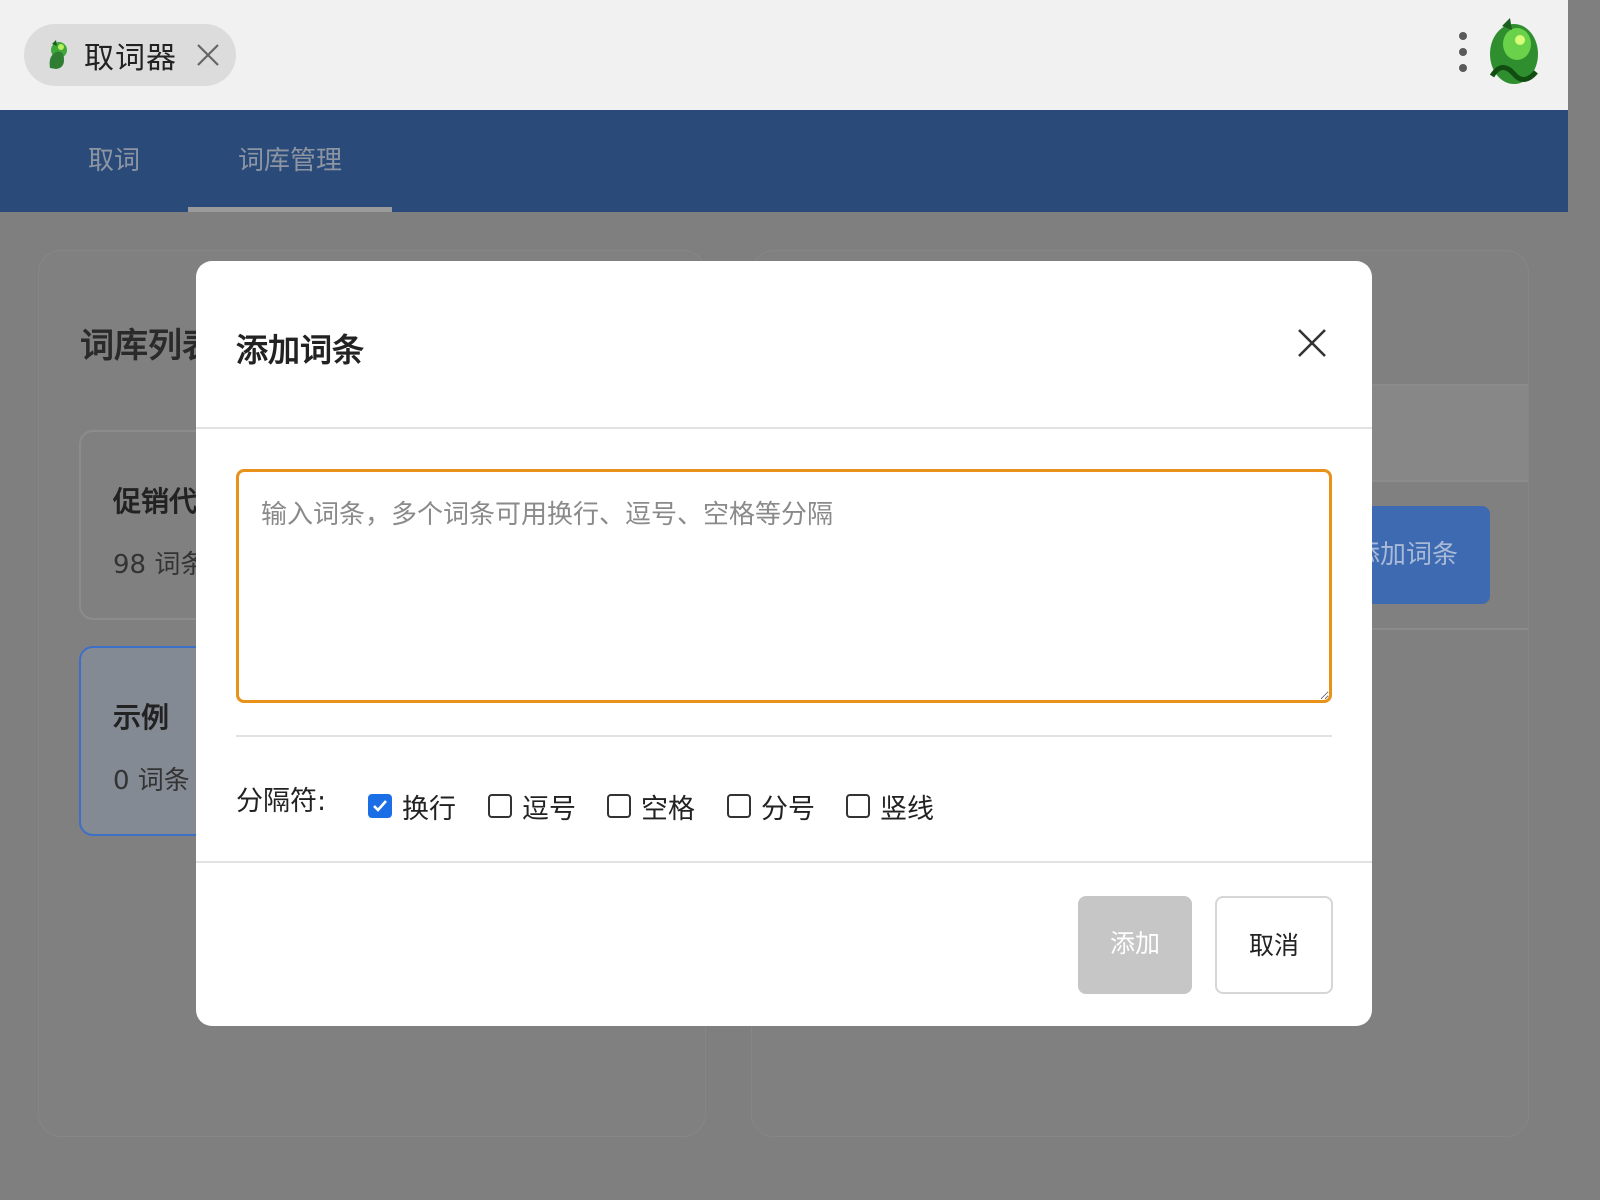 The height and width of the screenshot is (1200, 1600). Describe the element at coordinates (290, 161) in the screenshot. I see `tab-library-management: 词库管理` at that location.